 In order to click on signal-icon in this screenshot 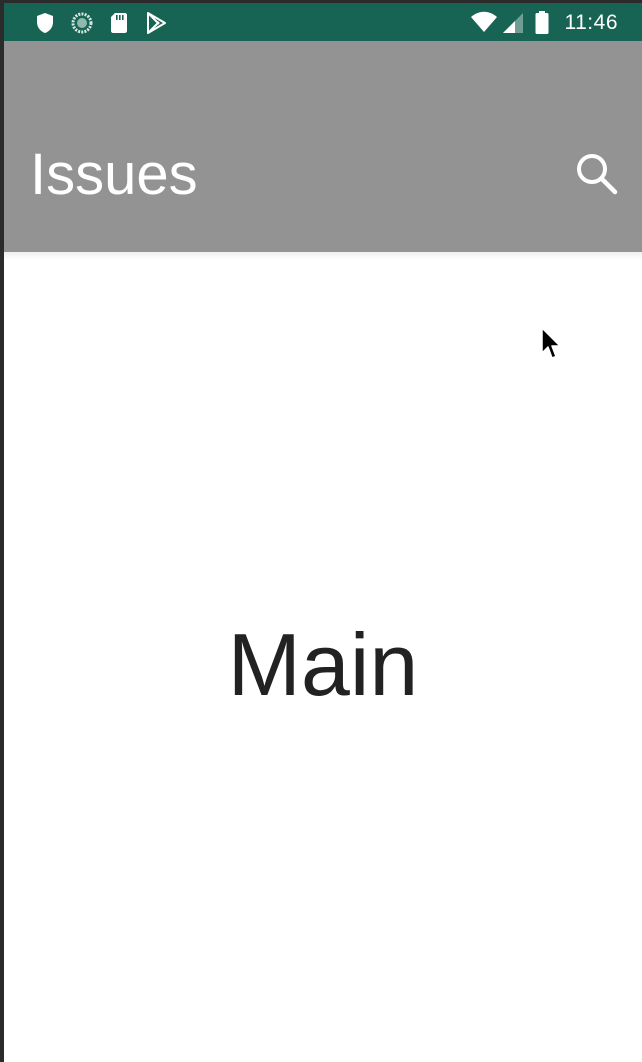, I will do `click(513, 23)`.